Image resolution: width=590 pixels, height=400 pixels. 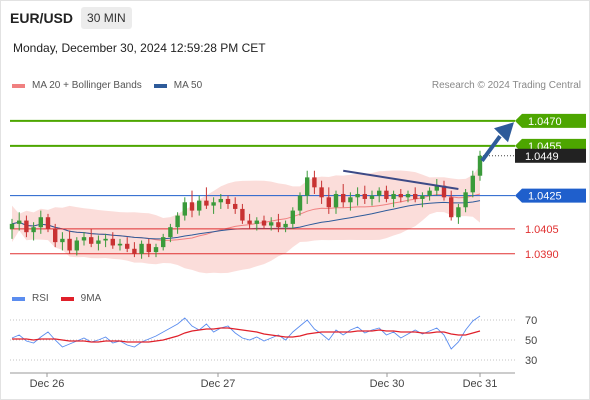 What do you see at coordinates (531, 321) in the screenshot?
I see `rsi-tick-70: 70` at bounding box center [531, 321].